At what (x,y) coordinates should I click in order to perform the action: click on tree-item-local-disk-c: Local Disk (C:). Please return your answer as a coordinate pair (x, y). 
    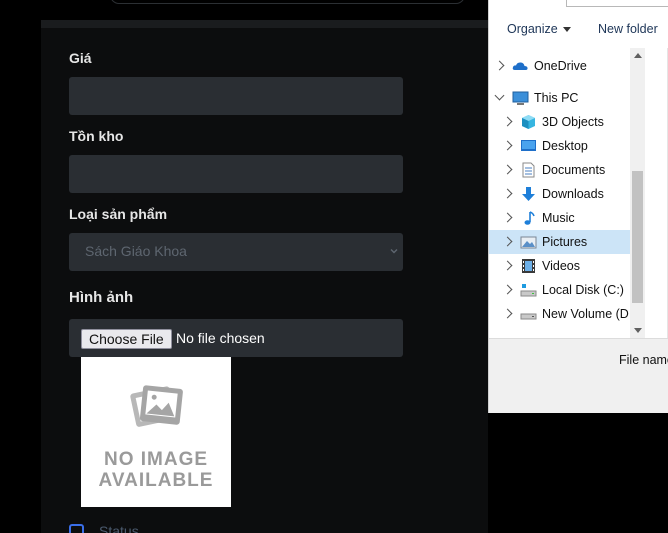
    Looking at the image, I should click on (559, 290).